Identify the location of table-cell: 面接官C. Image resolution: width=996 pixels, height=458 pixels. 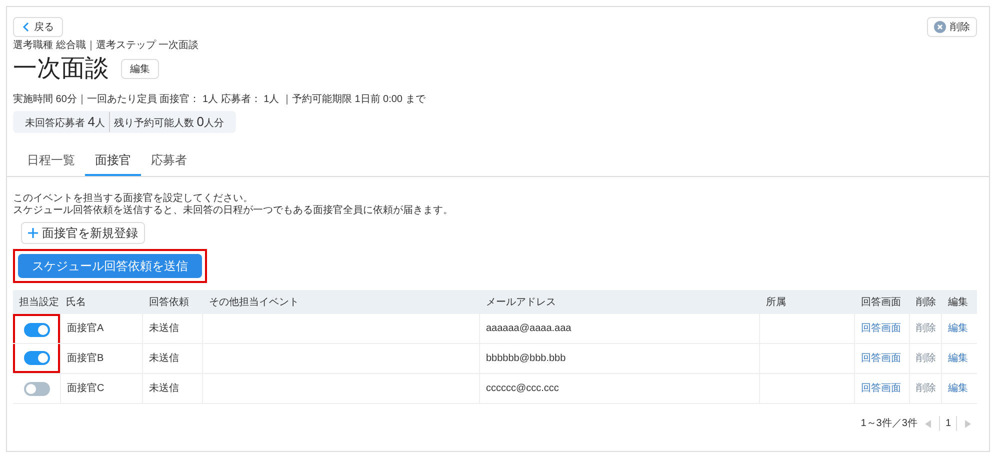
(101, 389).